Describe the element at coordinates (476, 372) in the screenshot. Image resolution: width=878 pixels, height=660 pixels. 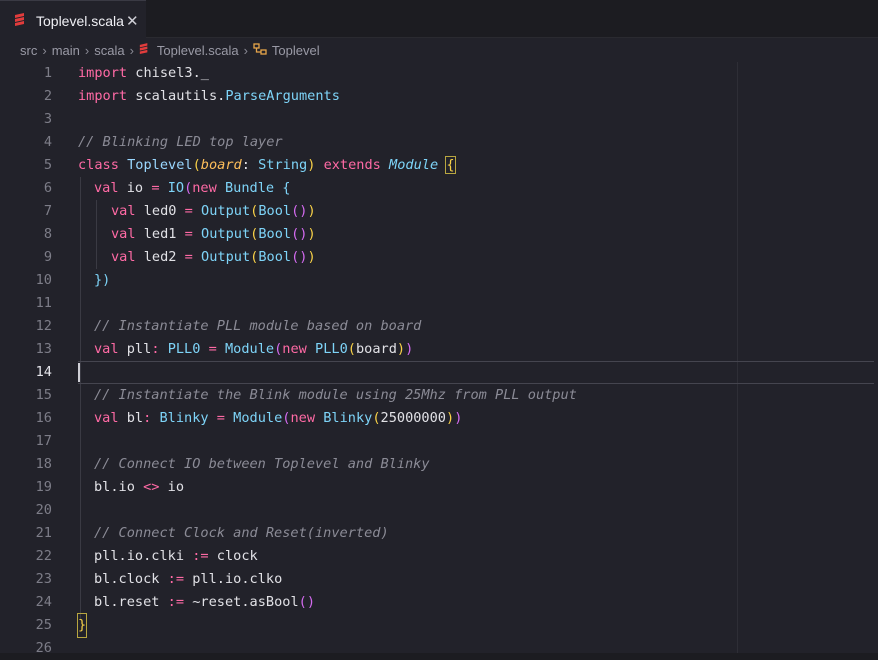
I see `current-line-highlight` at that location.